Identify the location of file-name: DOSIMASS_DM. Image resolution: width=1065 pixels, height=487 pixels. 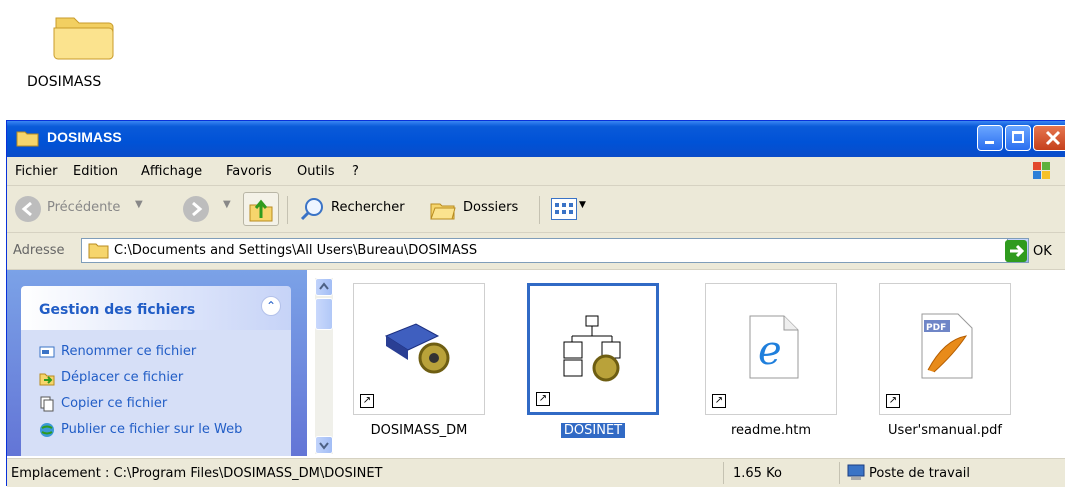
(419, 430).